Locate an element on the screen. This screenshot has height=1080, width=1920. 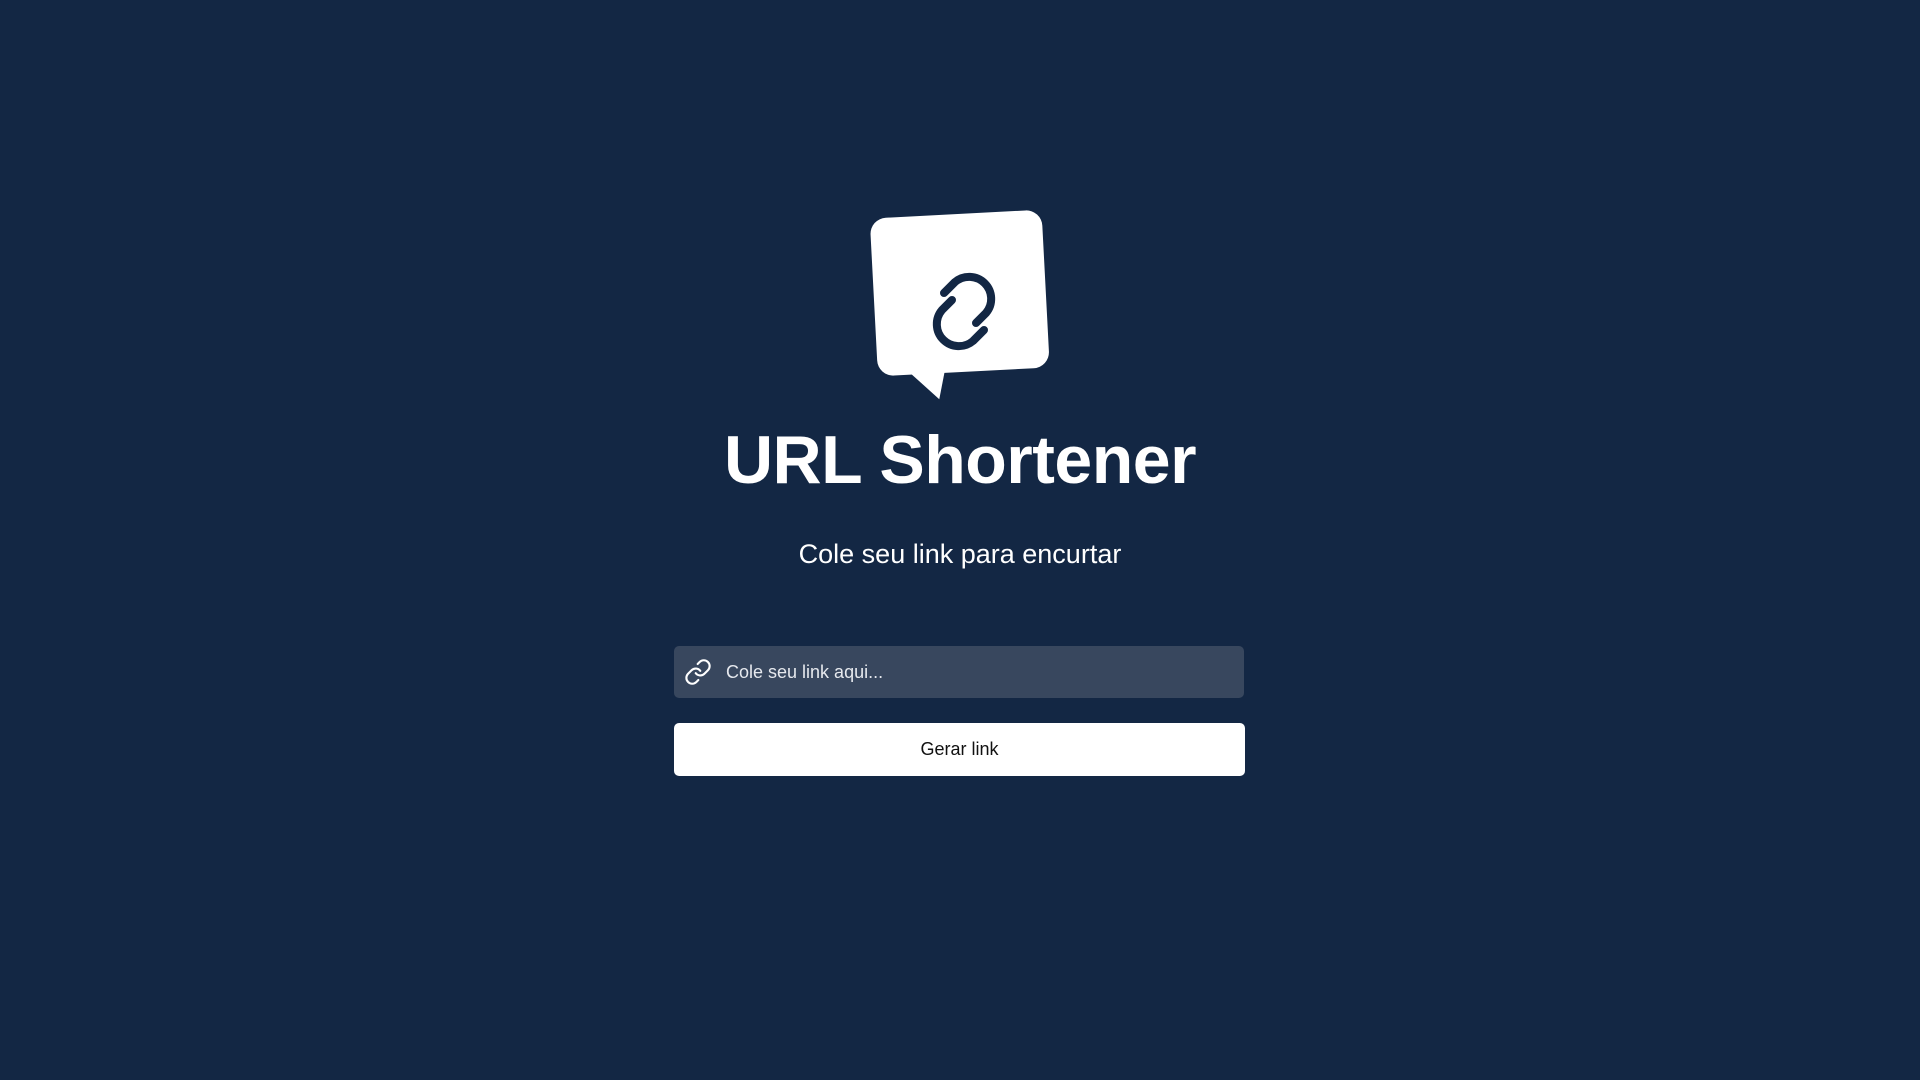
link-input-container is located at coordinates (959, 672).